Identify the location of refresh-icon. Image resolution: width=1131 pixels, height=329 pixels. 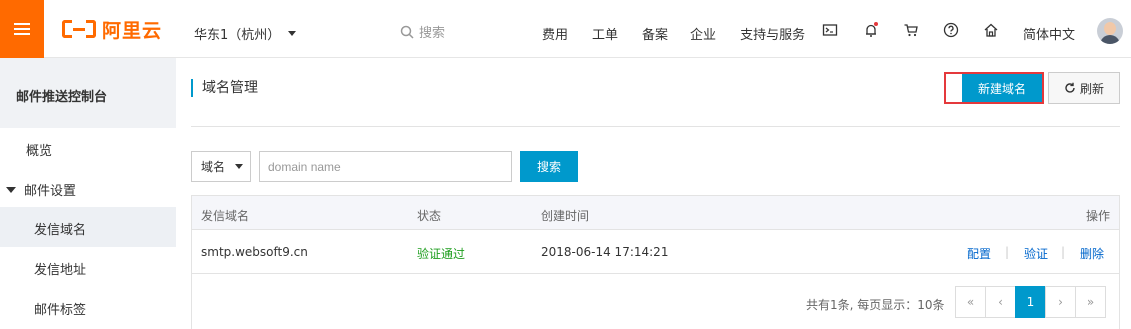
(1070, 87).